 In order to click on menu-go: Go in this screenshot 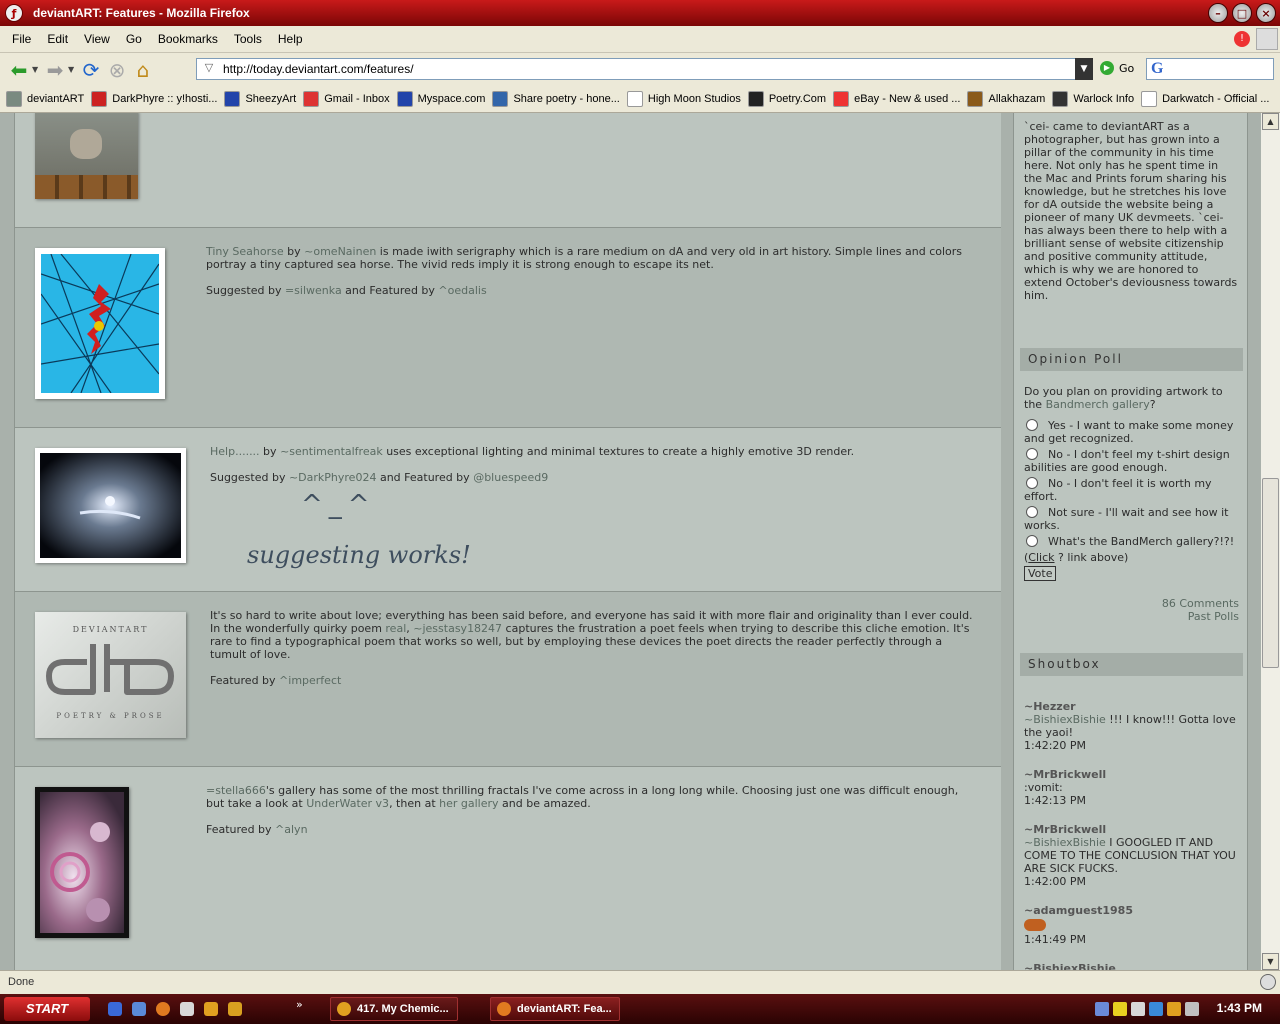, I will do `click(134, 39)`.